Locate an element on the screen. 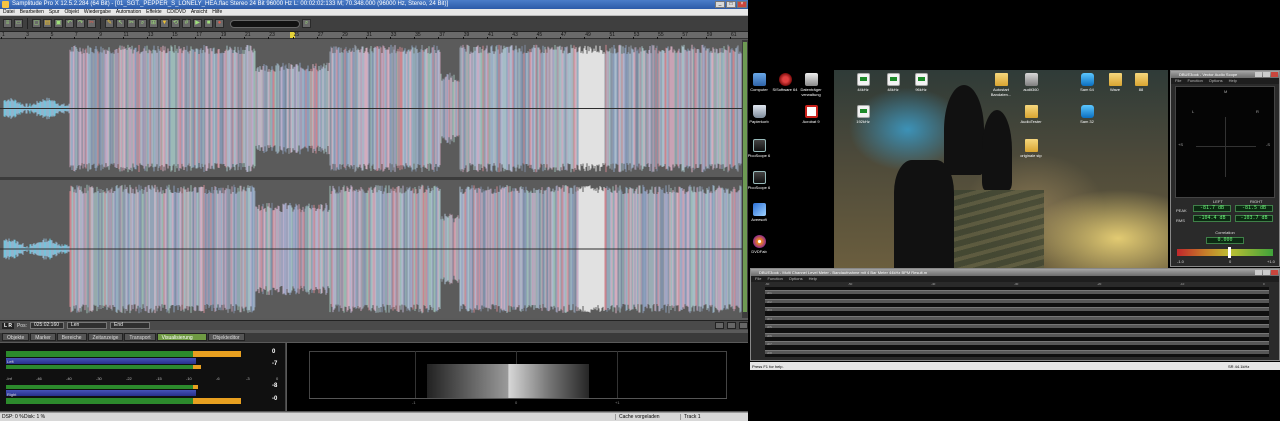  tab-marker: Marker is located at coordinates (43, 337).